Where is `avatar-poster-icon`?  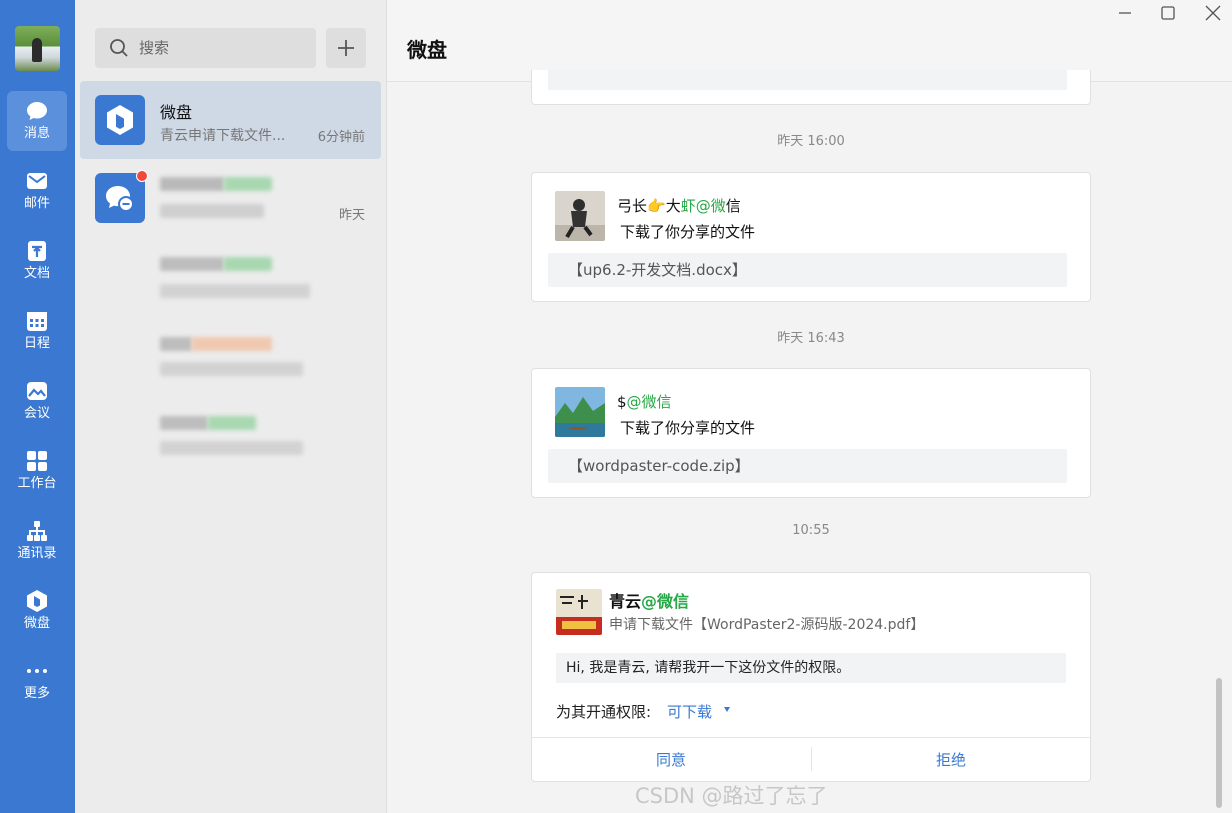 avatar-poster-icon is located at coordinates (579, 612).